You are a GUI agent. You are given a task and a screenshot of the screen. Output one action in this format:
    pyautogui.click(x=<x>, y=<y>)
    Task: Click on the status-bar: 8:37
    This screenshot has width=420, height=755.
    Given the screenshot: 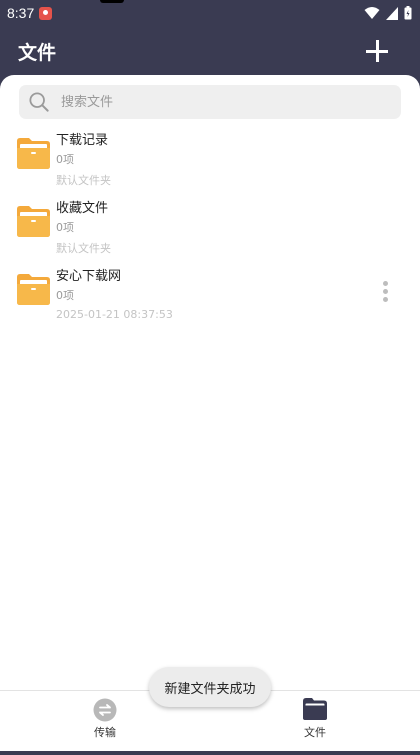 What is the action you would take?
    pyautogui.click(x=210, y=14)
    